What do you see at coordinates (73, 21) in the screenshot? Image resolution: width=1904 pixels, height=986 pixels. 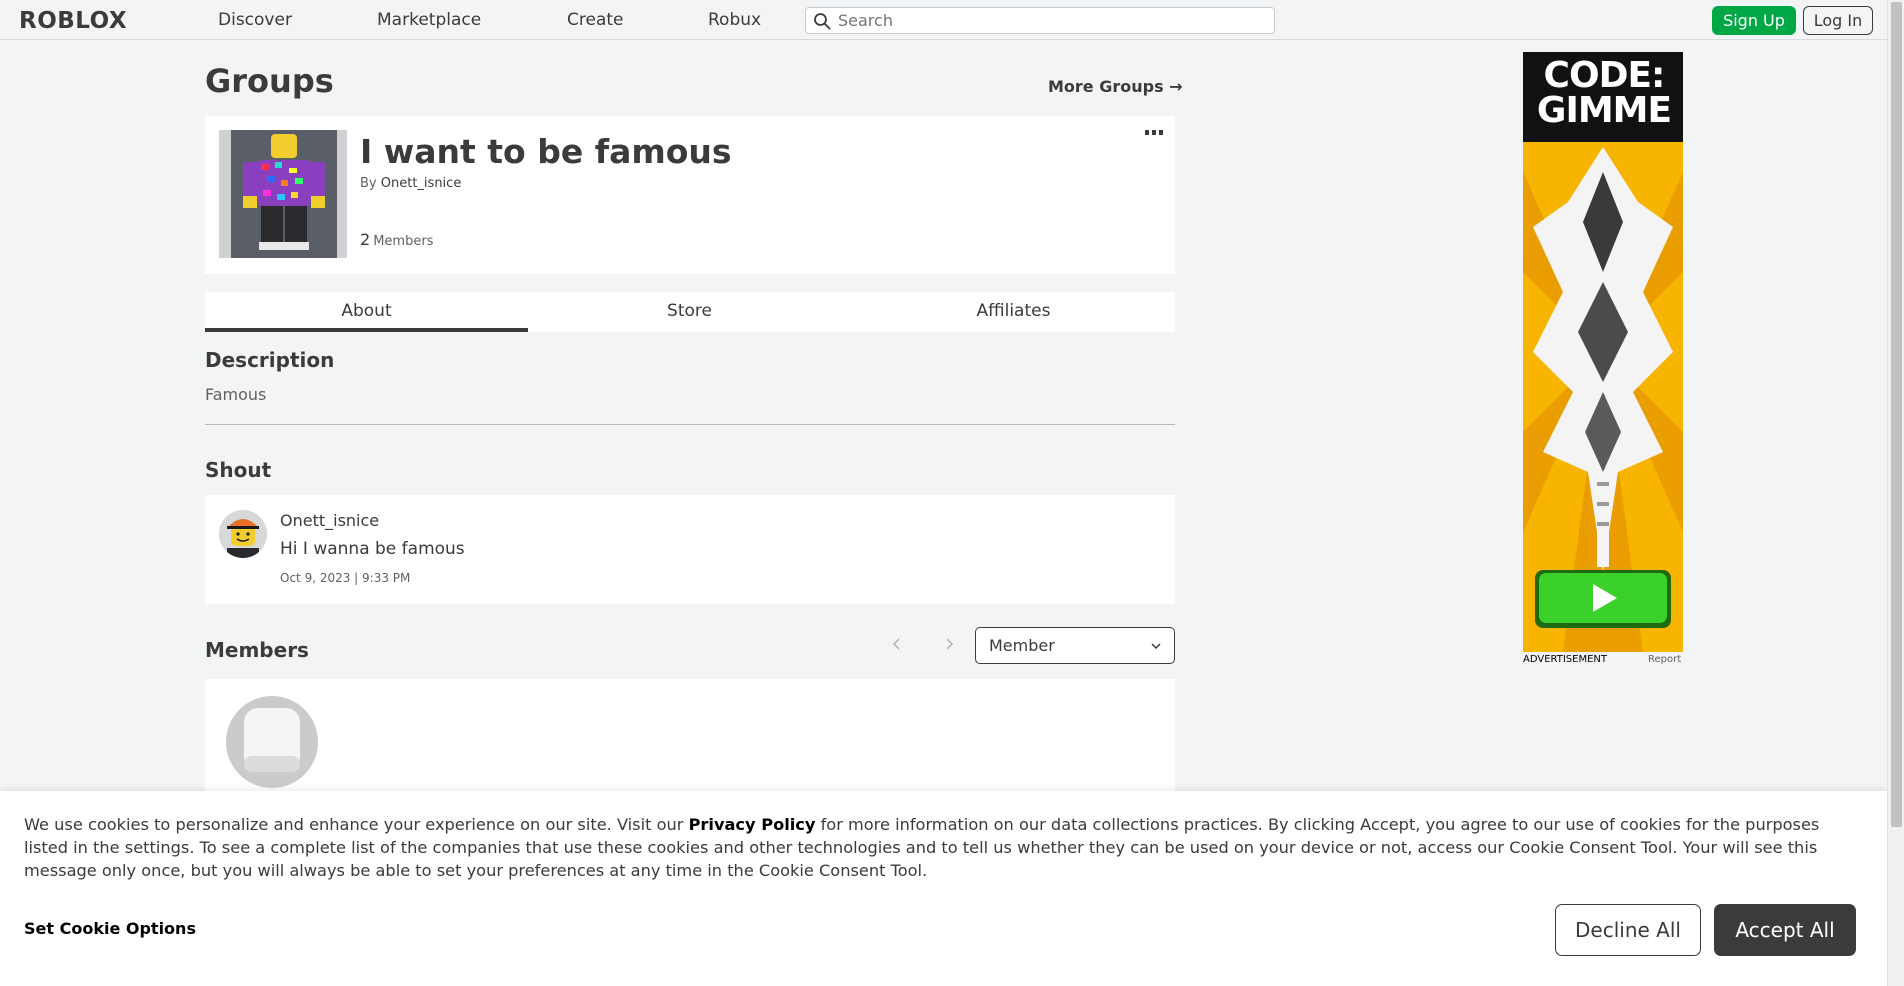 I see `roblox-logo: ROBLOX` at bounding box center [73, 21].